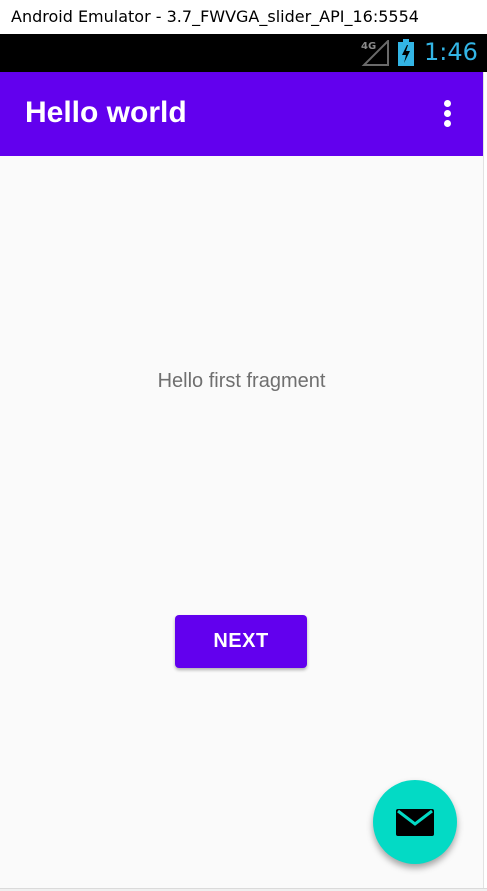 Image resolution: width=487 pixels, height=891 pixels. I want to click on email-fab, so click(415, 822).